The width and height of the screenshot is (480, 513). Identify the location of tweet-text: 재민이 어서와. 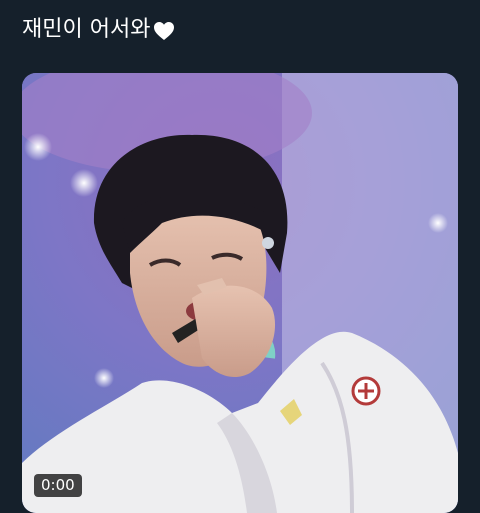
(99, 30).